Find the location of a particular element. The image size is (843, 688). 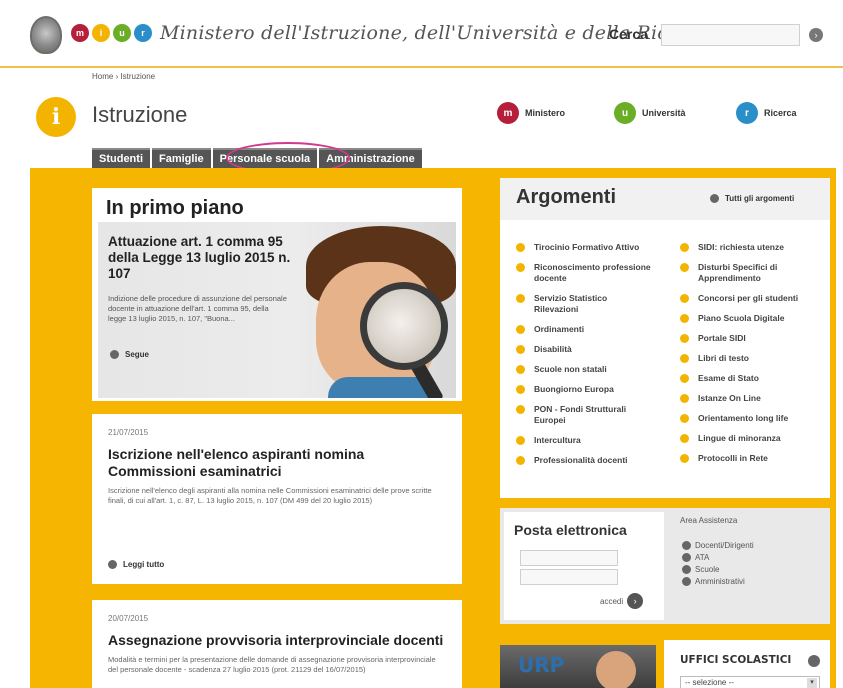

topic-link: Lingue di minoranza is located at coordinates (750, 438).